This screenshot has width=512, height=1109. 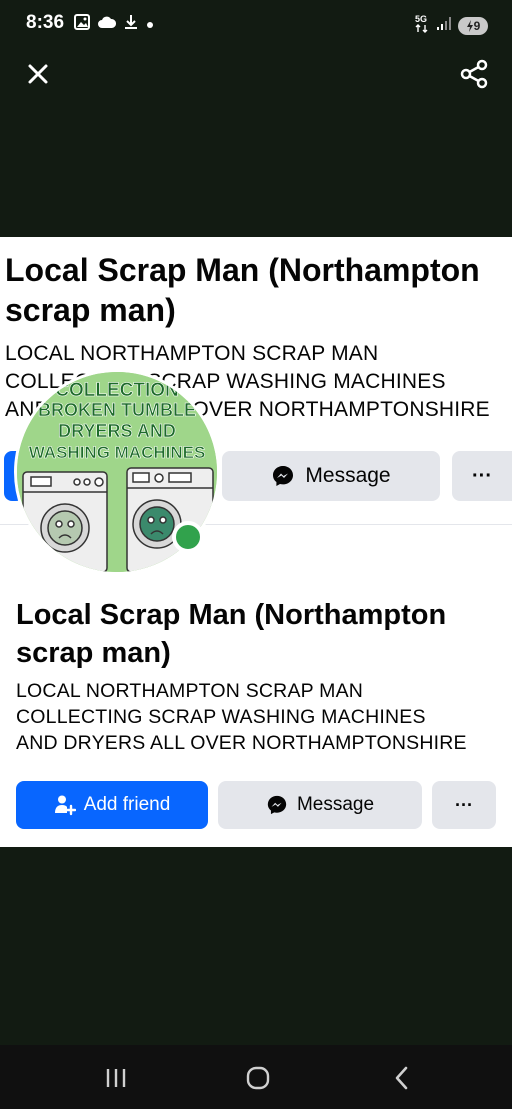 What do you see at coordinates (131, 24) in the screenshot?
I see `download-icon` at bounding box center [131, 24].